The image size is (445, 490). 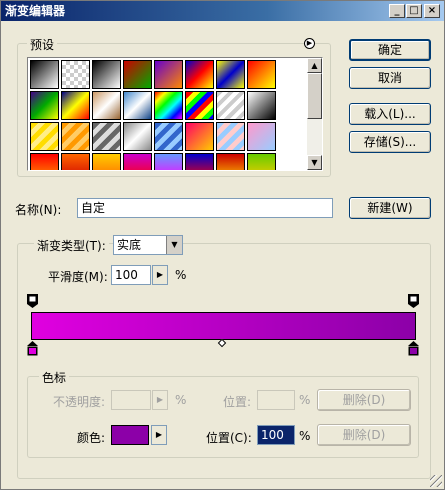 I want to click on opacity-stop-left, so click(x=32, y=301).